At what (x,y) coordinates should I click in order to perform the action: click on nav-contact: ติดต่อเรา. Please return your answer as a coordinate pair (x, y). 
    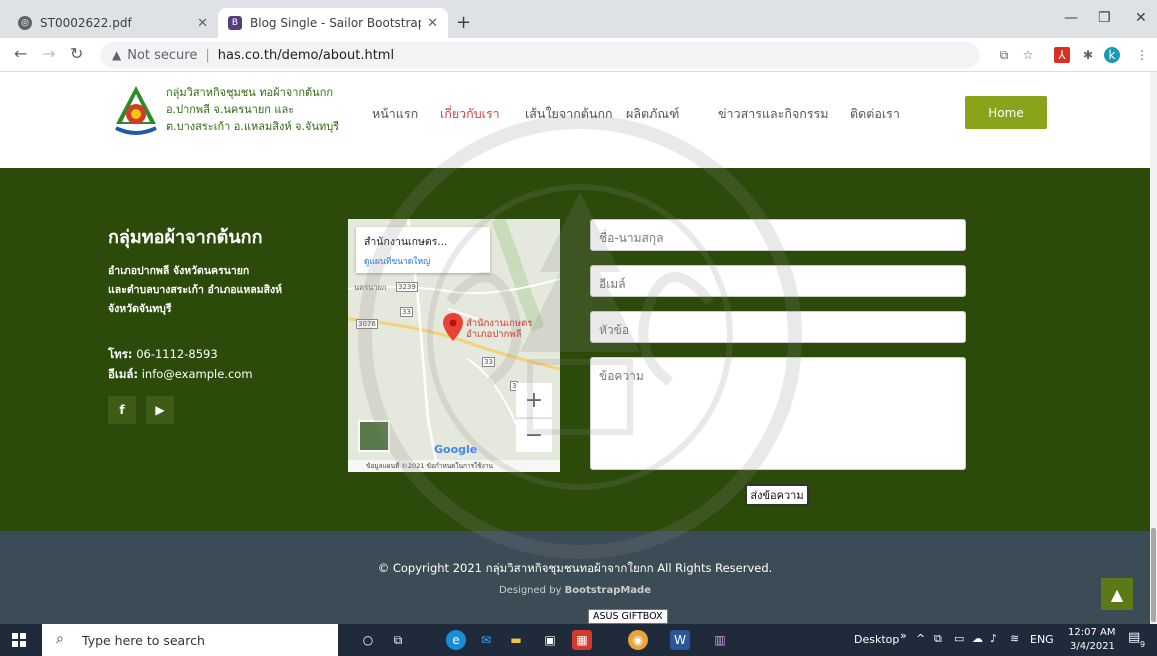
    Looking at the image, I should click on (875, 114).